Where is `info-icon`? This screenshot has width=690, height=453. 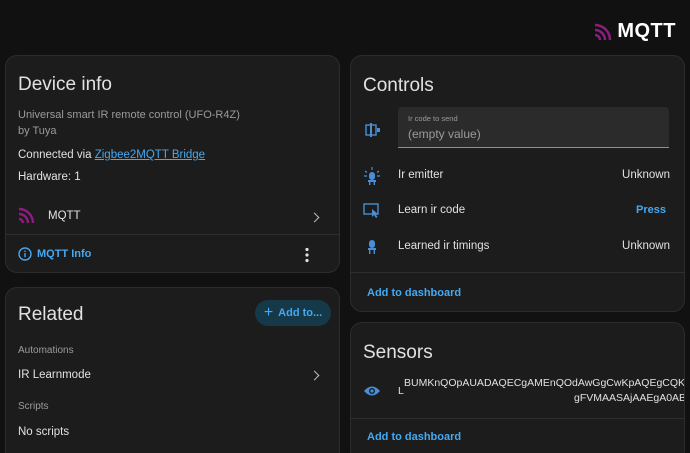
info-icon is located at coordinates (25, 254).